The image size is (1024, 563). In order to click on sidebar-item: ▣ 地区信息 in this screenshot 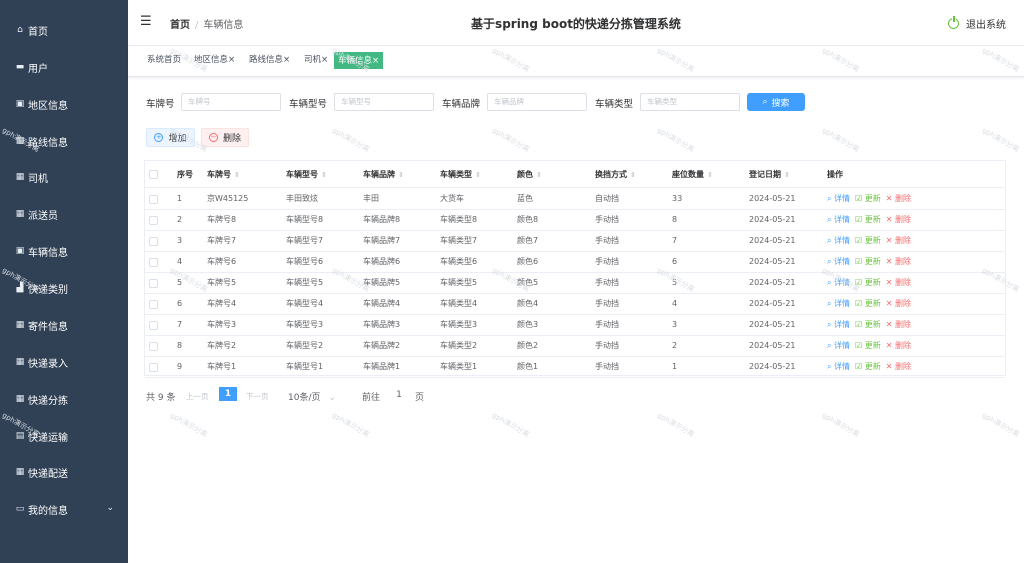, I will do `click(64, 104)`.